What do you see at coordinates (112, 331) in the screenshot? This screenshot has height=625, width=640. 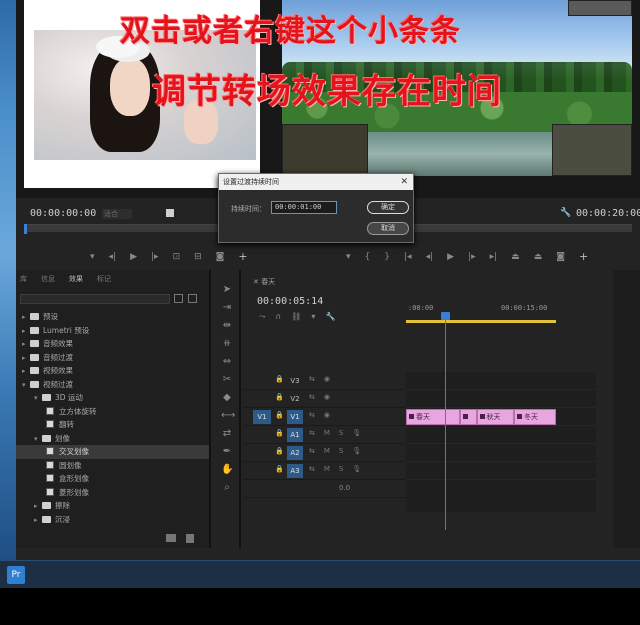 I see `effects-folder: ▸ Lumetri 预设` at bounding box center [112, 331].